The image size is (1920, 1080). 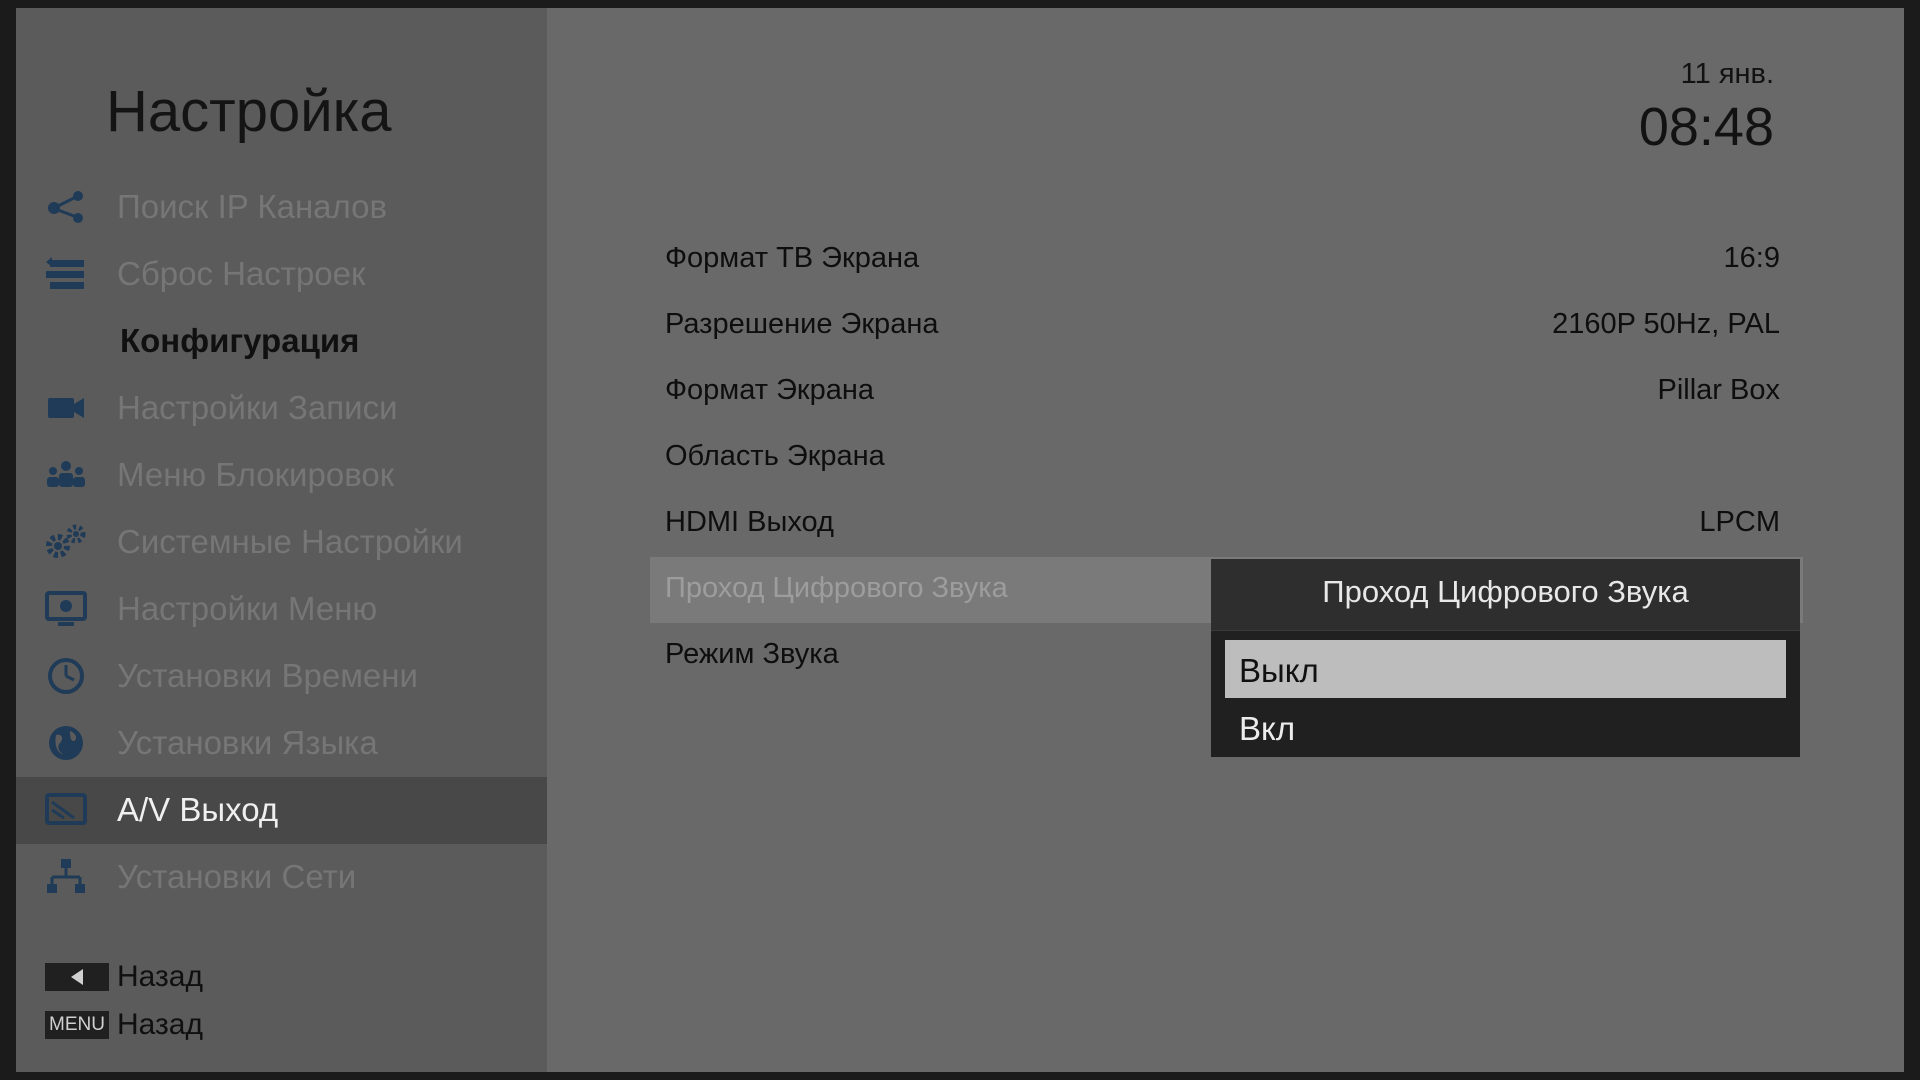 What do you see at coordinates (241, 273) in the screenshot?
I see `sidebar-item-label: Сброс Настроек` at bounding box center [241, 273].